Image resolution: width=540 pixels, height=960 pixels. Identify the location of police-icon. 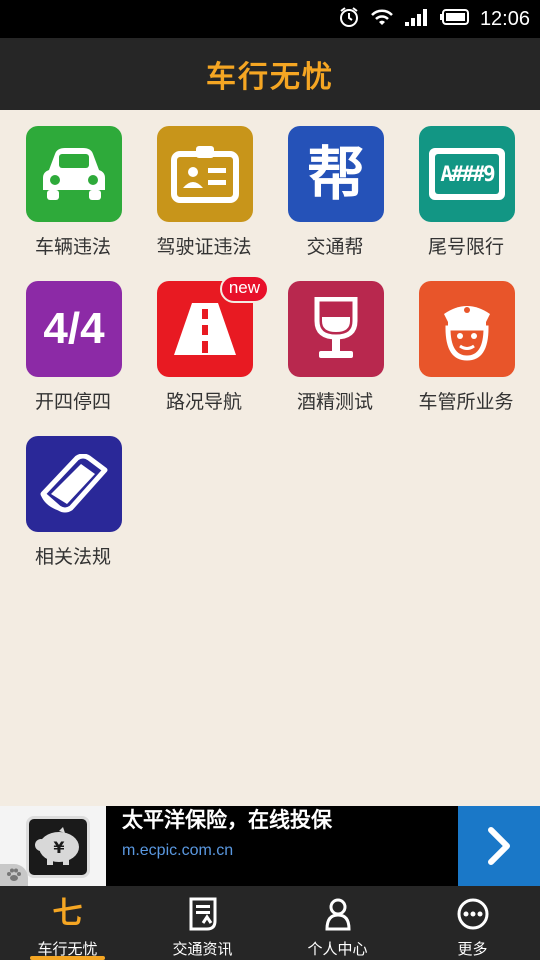
(467, 329).